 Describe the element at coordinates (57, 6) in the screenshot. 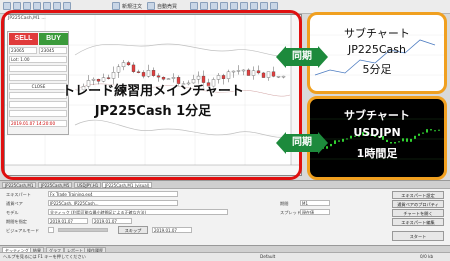

I see `terminal-icon` at that location.